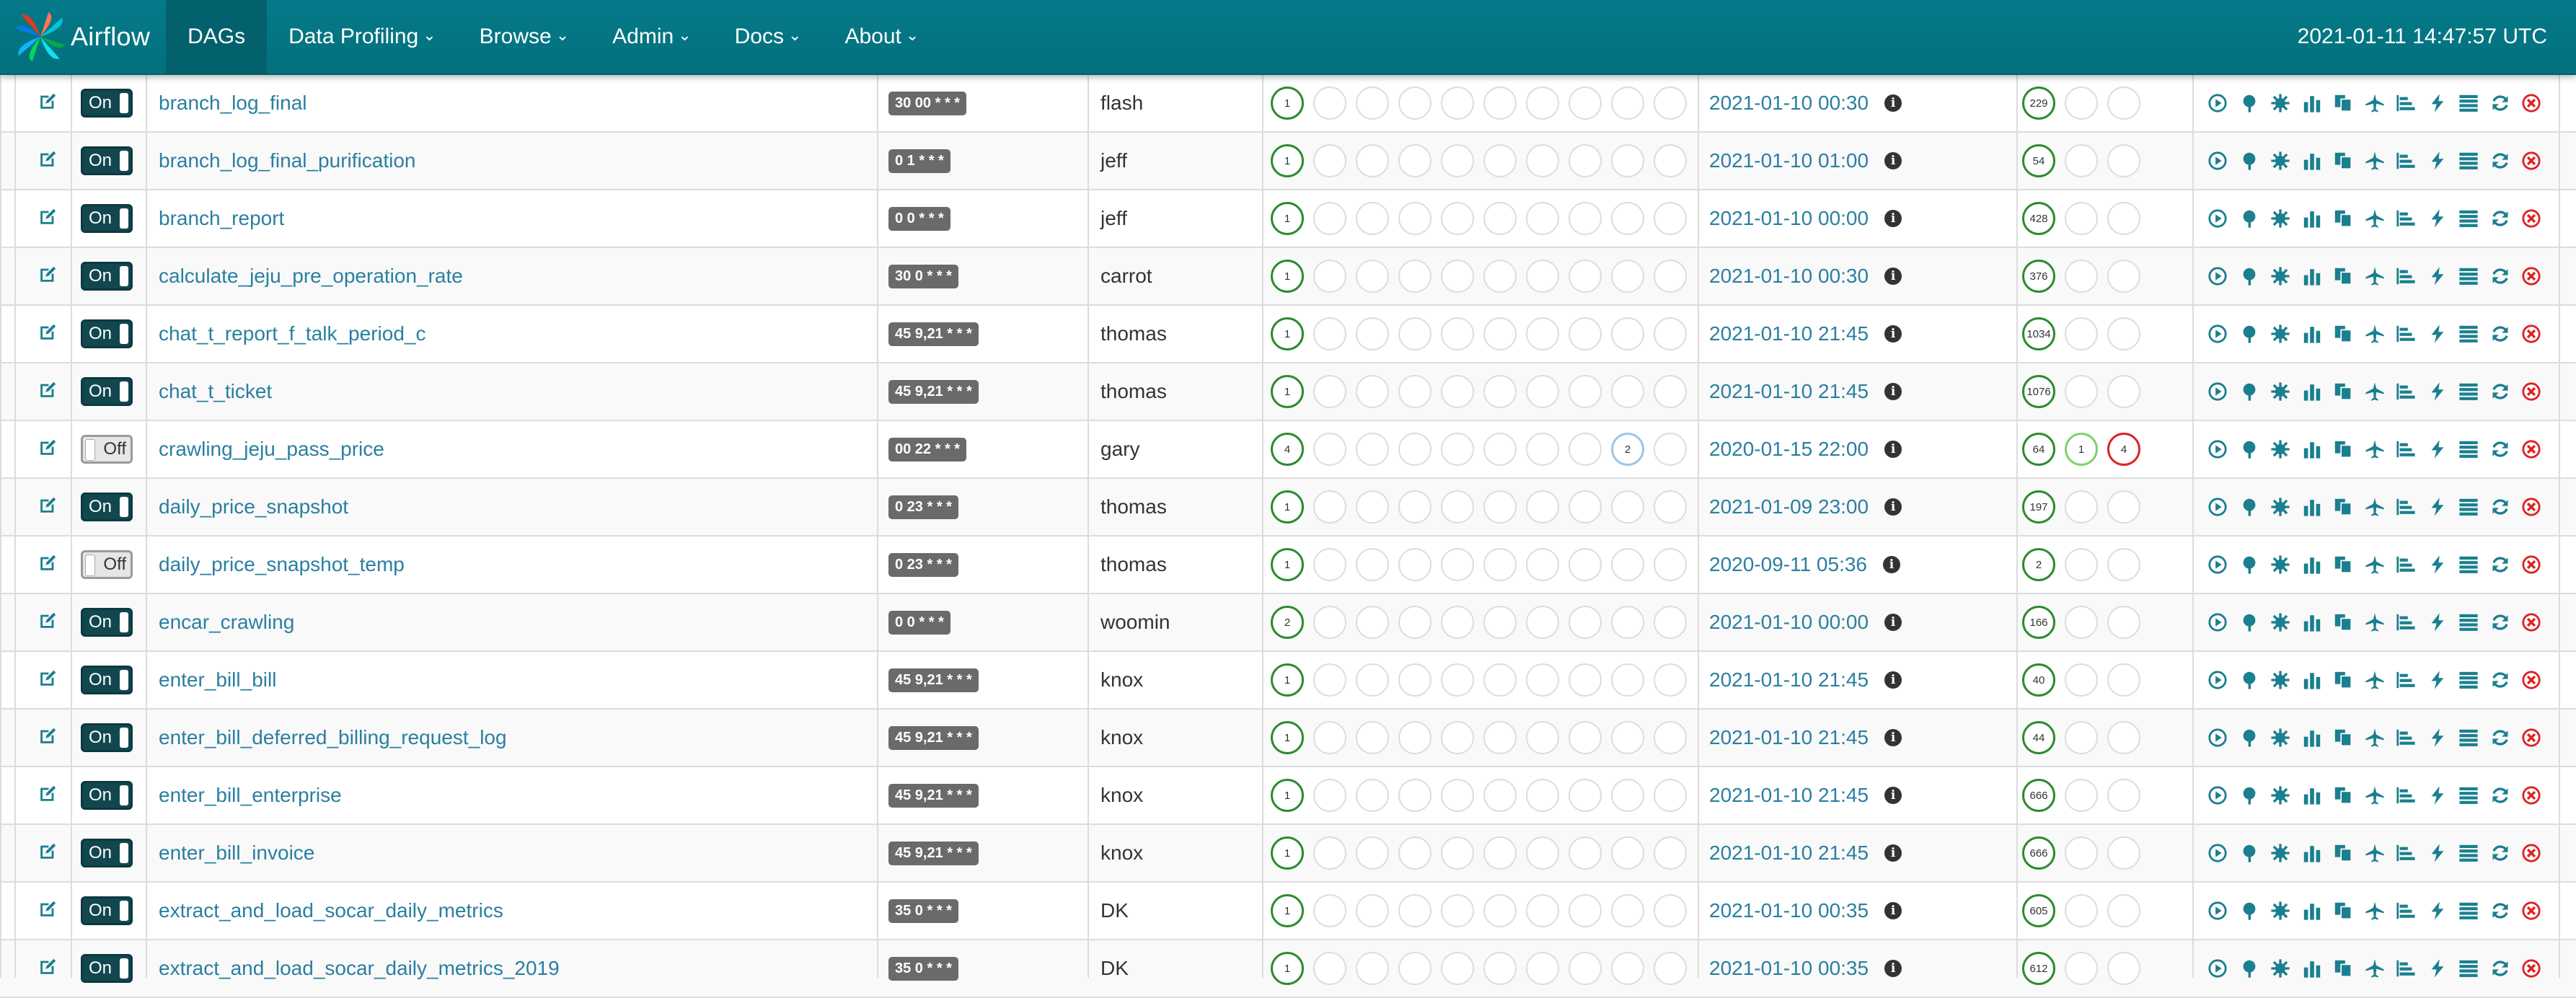 This screenshot has height=998, width=2576. What do you see at coordinates (1627, 449) in the screenshot?
I see `task-state-circle: 2` at bounding box center [1627, 449].